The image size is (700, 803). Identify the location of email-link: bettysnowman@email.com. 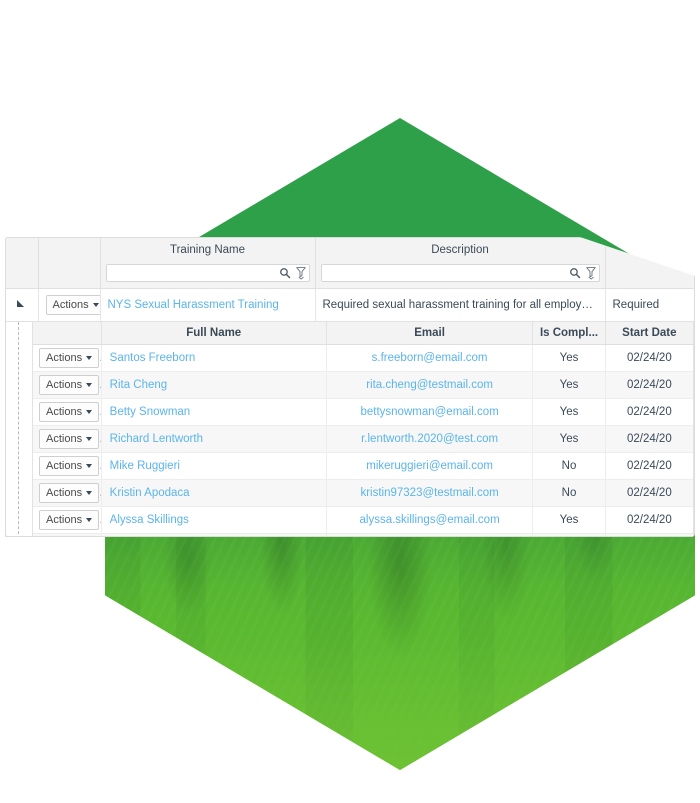
(429, 412).